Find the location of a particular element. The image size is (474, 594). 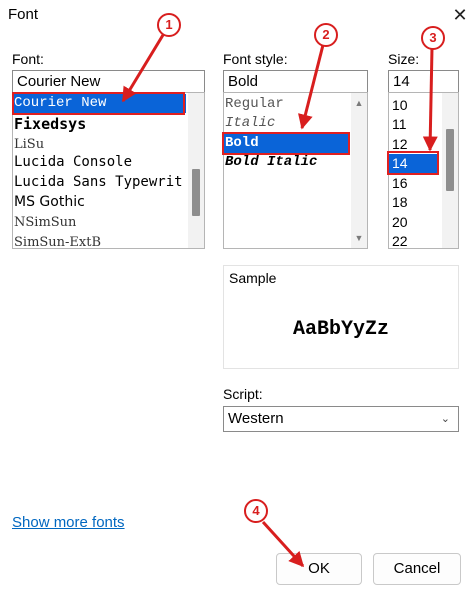

callout-4: 4 is located at coordinates (256, 511).